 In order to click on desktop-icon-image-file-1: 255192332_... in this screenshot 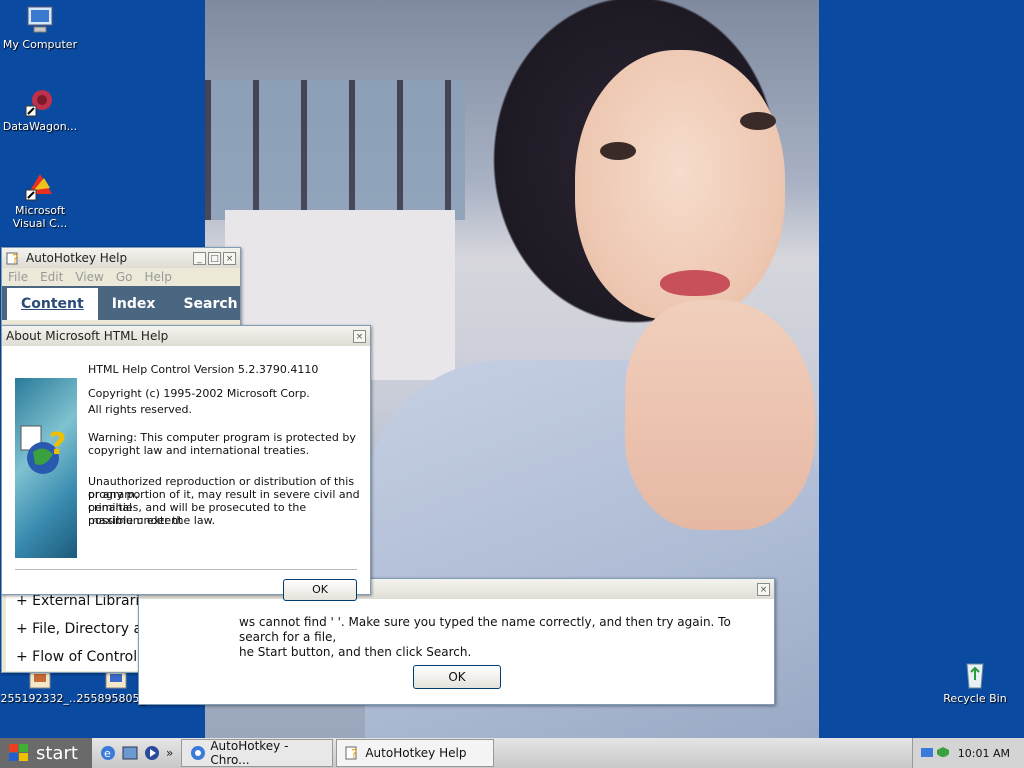, I will do `click(40, 686)`.